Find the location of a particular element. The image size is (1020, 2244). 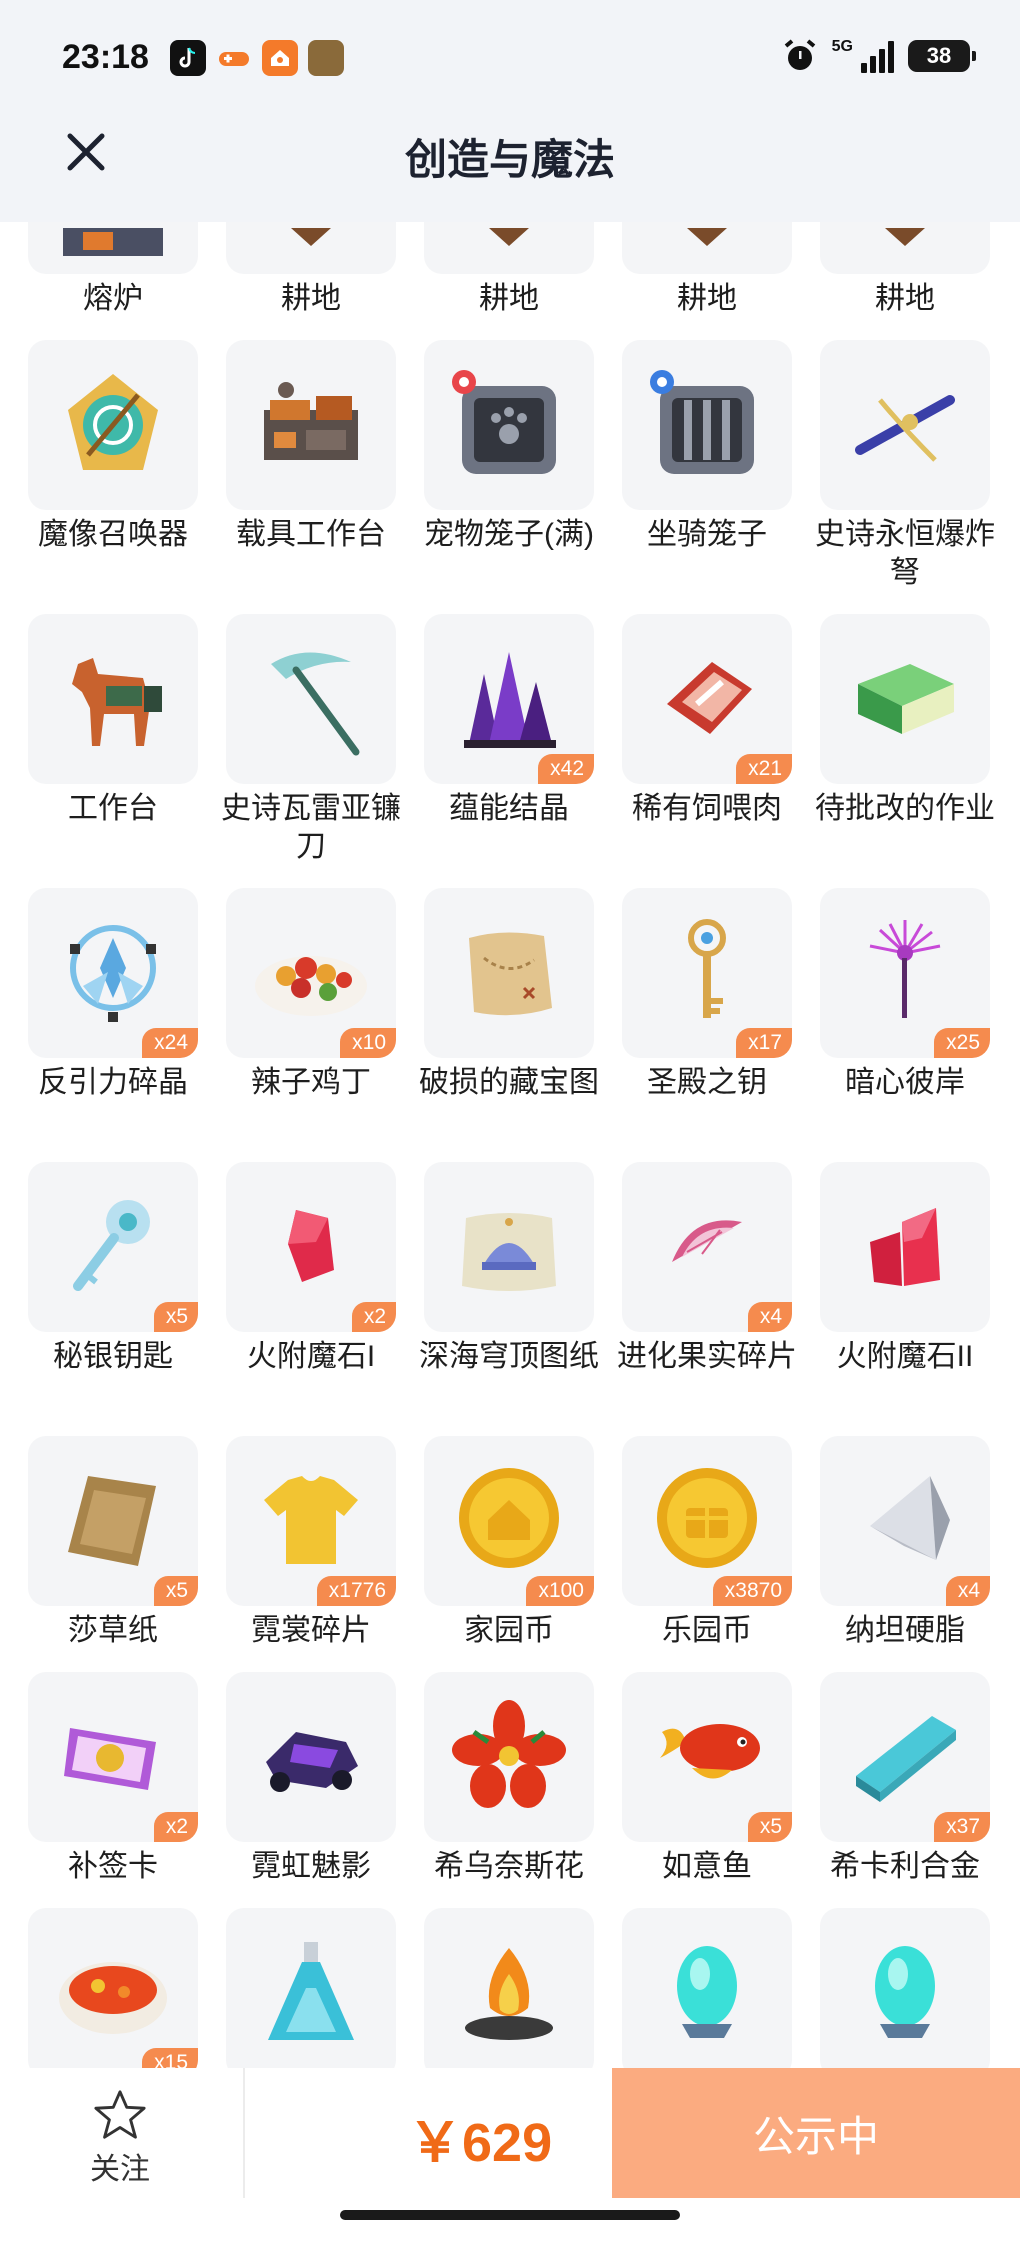

soup-bowl-icon is located at coordinates (113, 1998).